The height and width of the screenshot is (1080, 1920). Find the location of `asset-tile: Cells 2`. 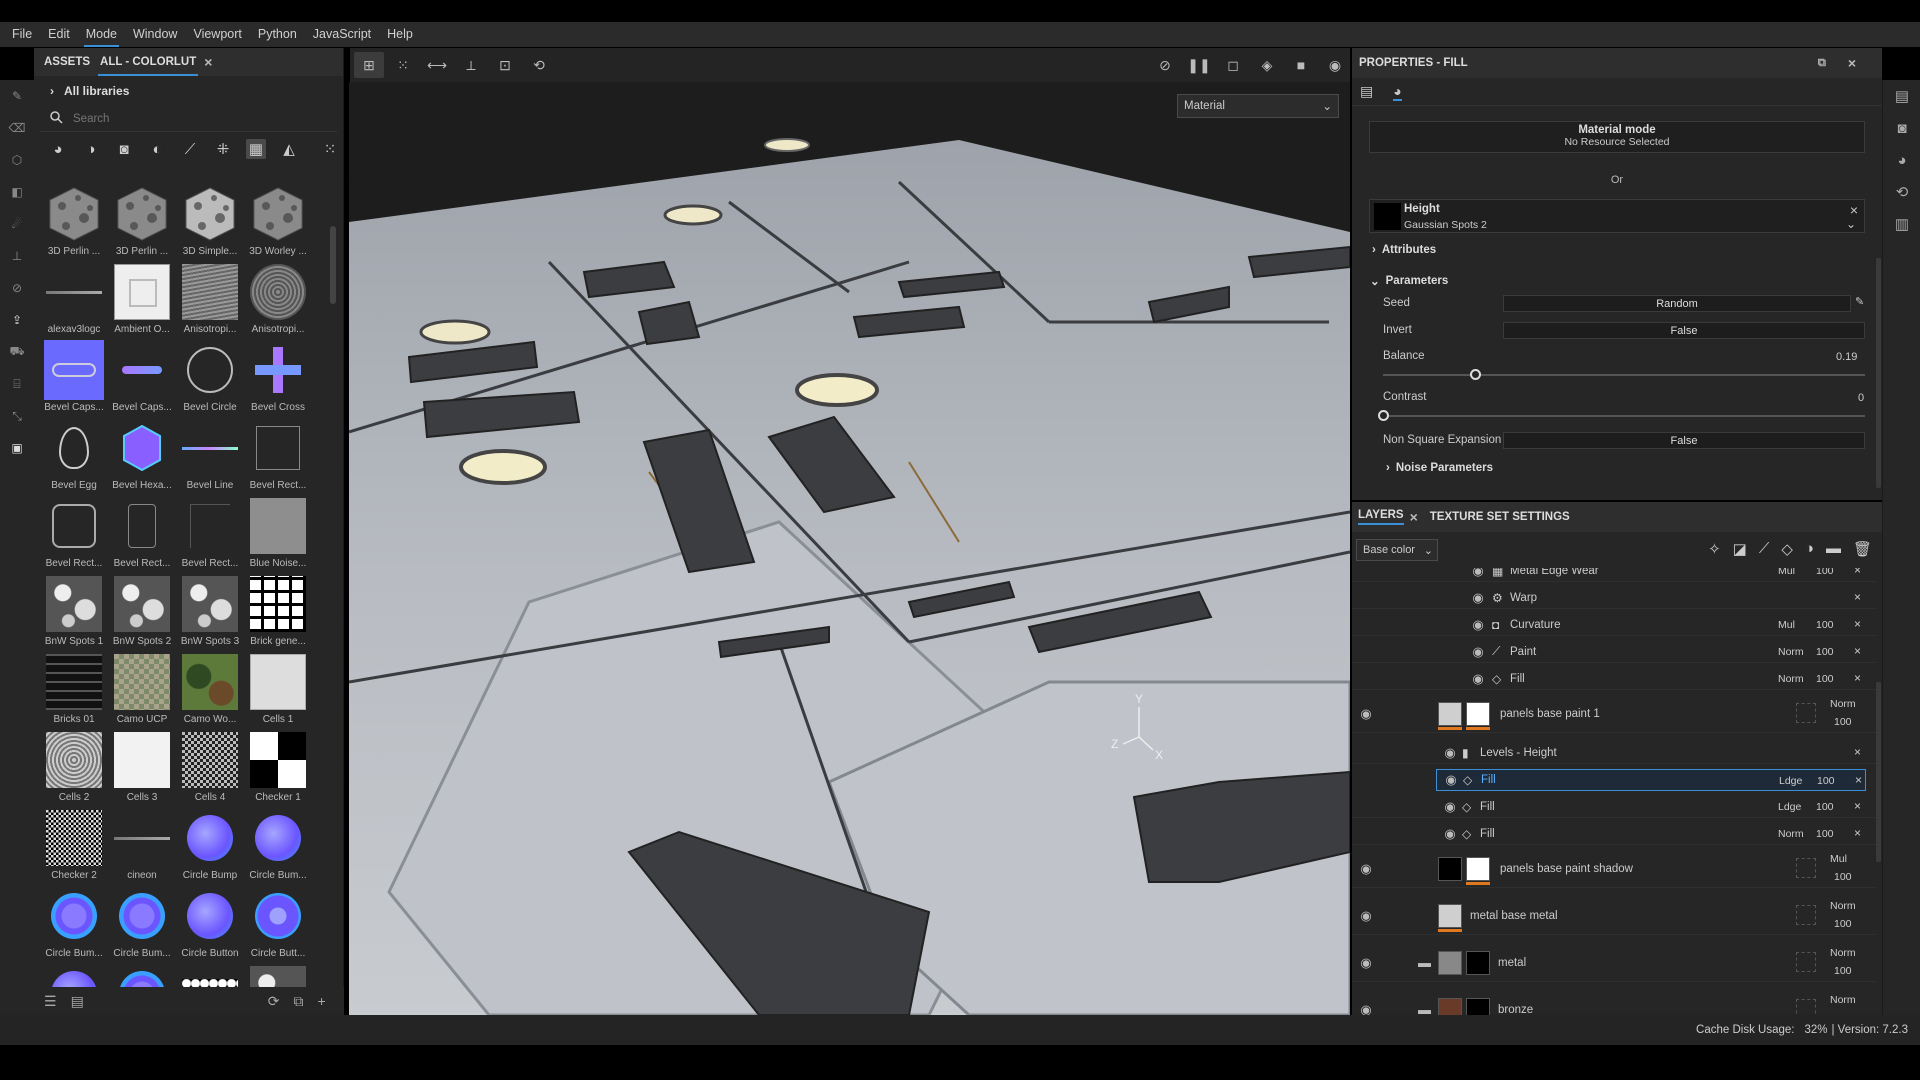

asset-tile: Cells 2 is located at coordinates (74, 765).